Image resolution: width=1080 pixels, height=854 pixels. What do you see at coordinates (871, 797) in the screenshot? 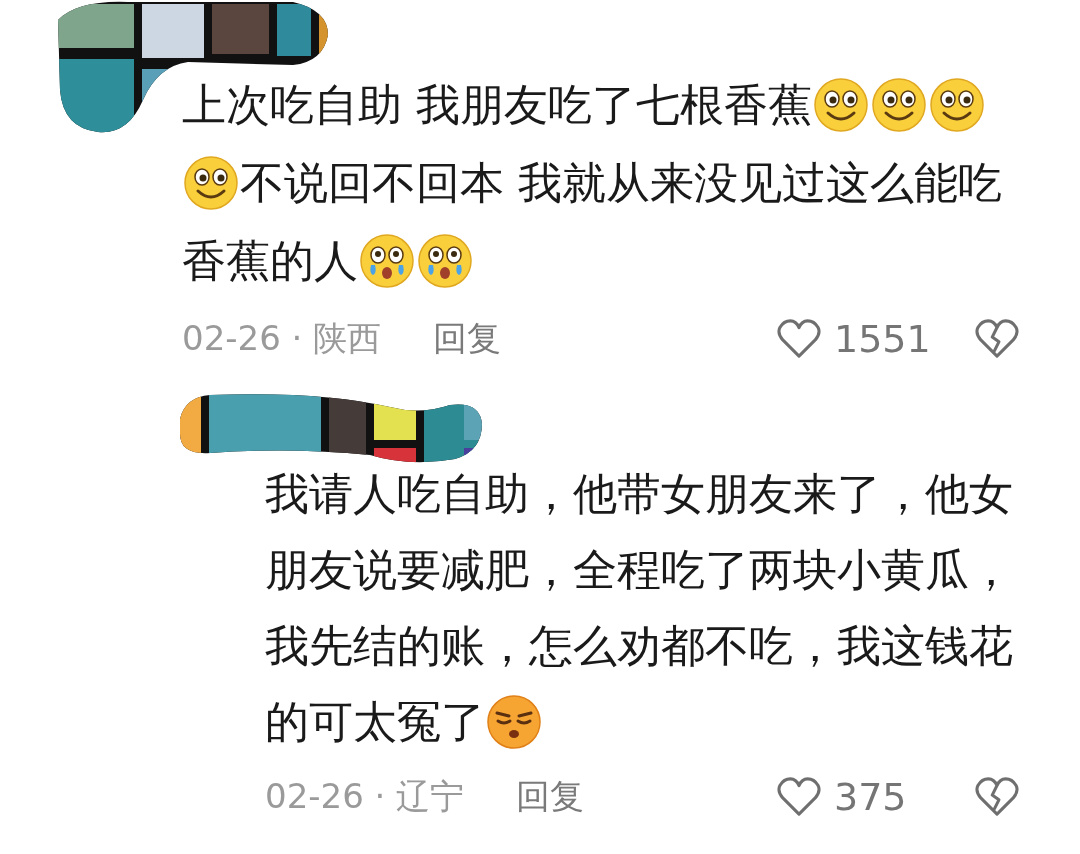
I see `like-count: 375` at bounding box center [871, 797].